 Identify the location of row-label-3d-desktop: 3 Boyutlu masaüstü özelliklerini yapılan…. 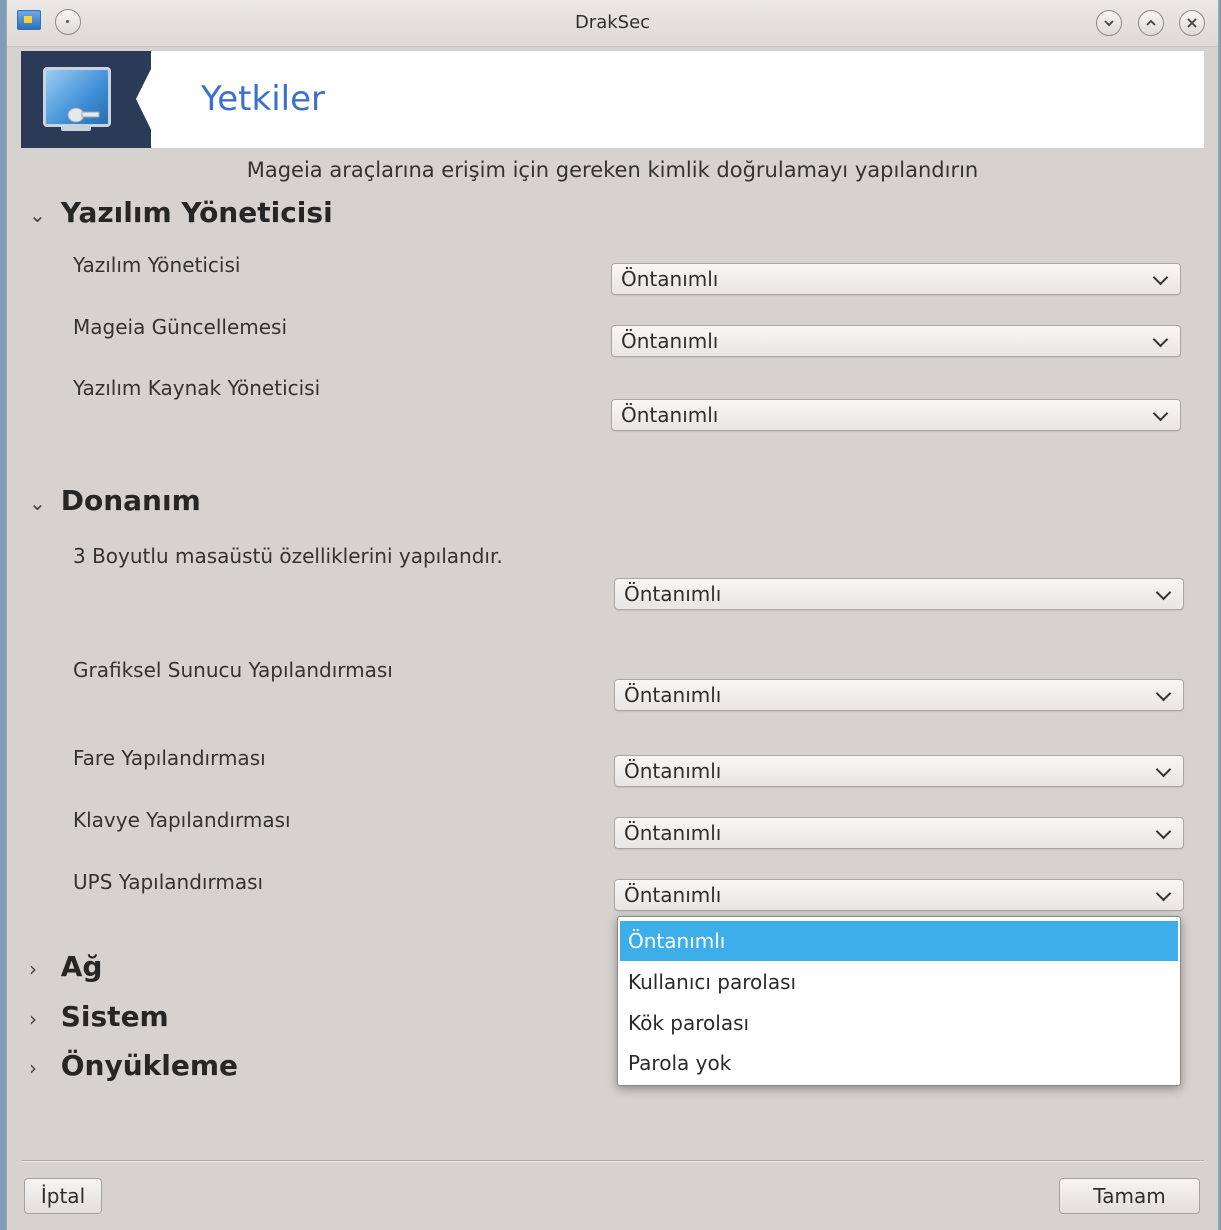
(288, 556).